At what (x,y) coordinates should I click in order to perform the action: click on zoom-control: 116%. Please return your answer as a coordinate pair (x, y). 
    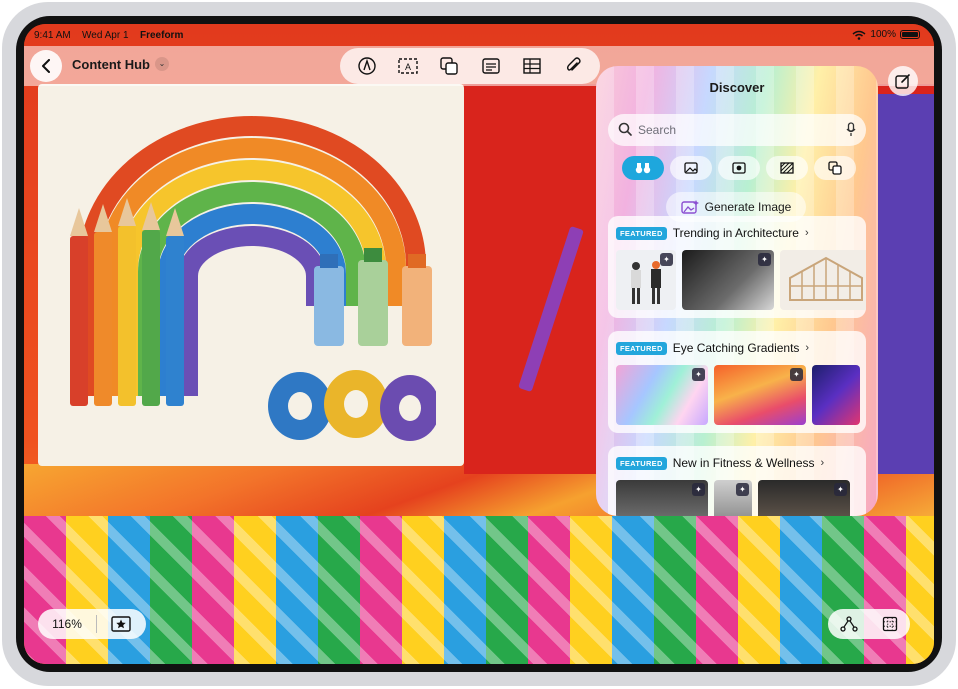
    Looking at the image, I should click on (92, 624).